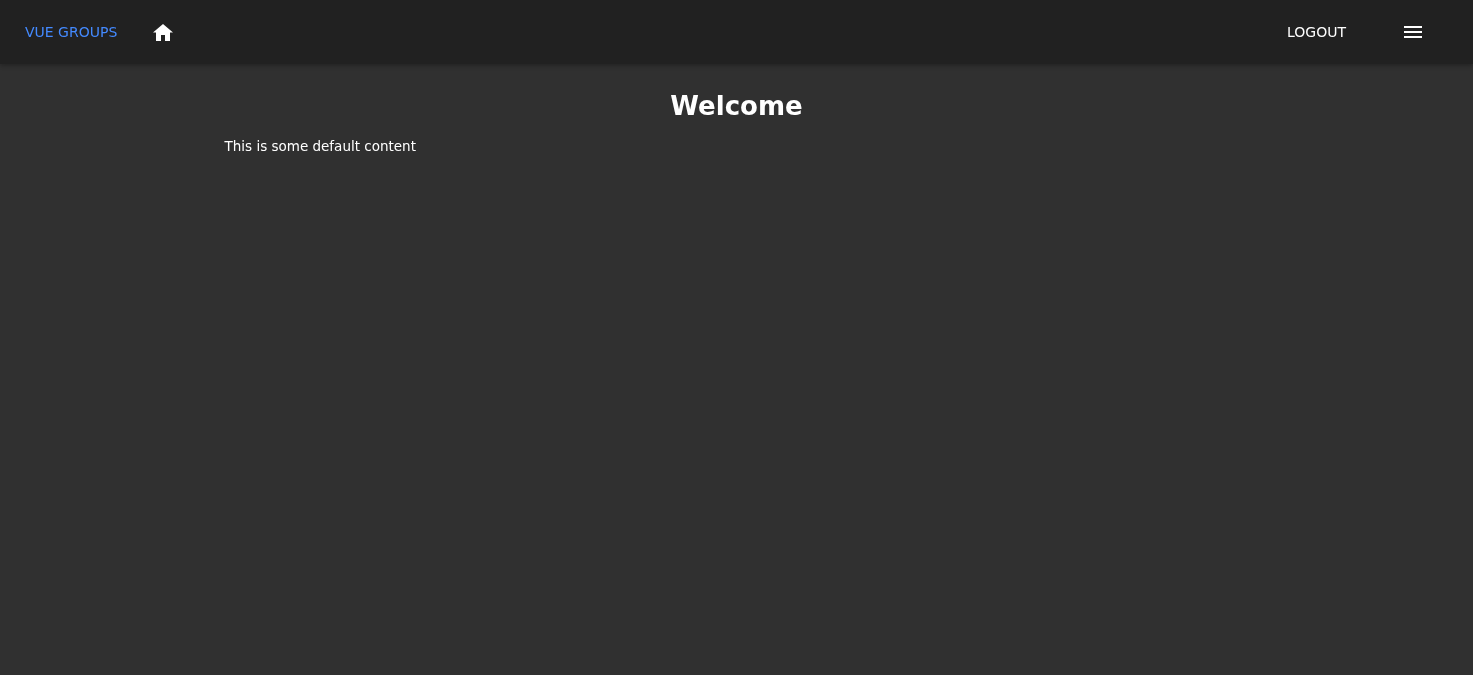  I want to click on content-text: This is some default content, so click(320, 146).